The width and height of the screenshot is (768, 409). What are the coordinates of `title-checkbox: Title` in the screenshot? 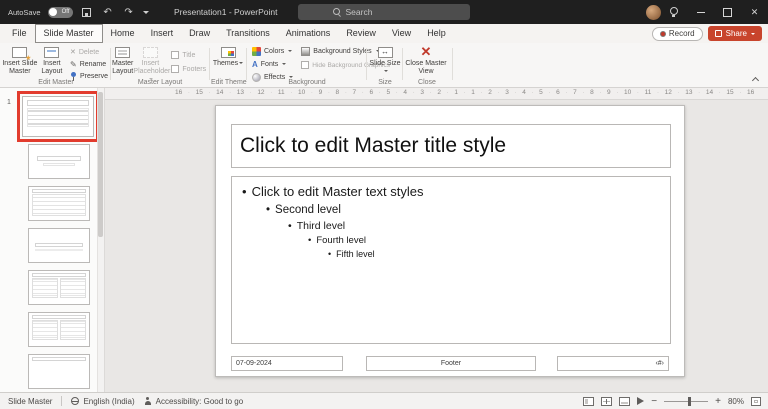 It's located at (188, 55).